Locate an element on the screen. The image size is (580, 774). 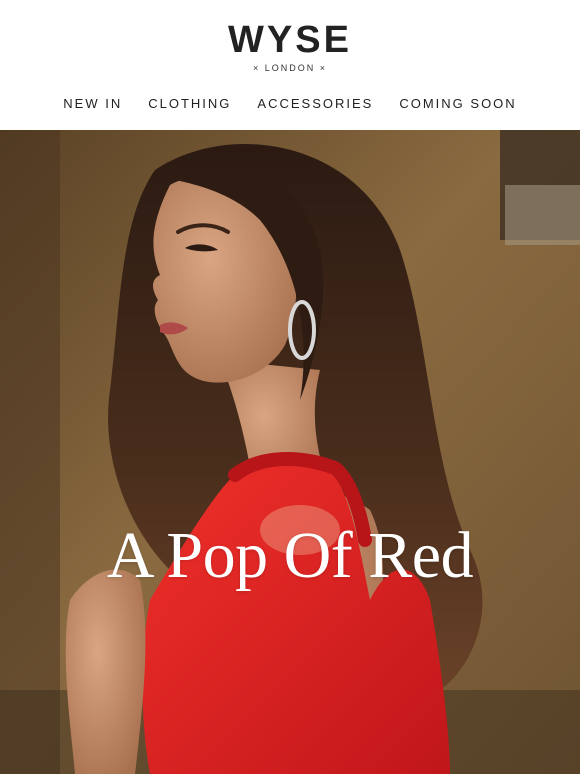
nav-coming-soon: COMING SOON is located at coordinates (457, 103).